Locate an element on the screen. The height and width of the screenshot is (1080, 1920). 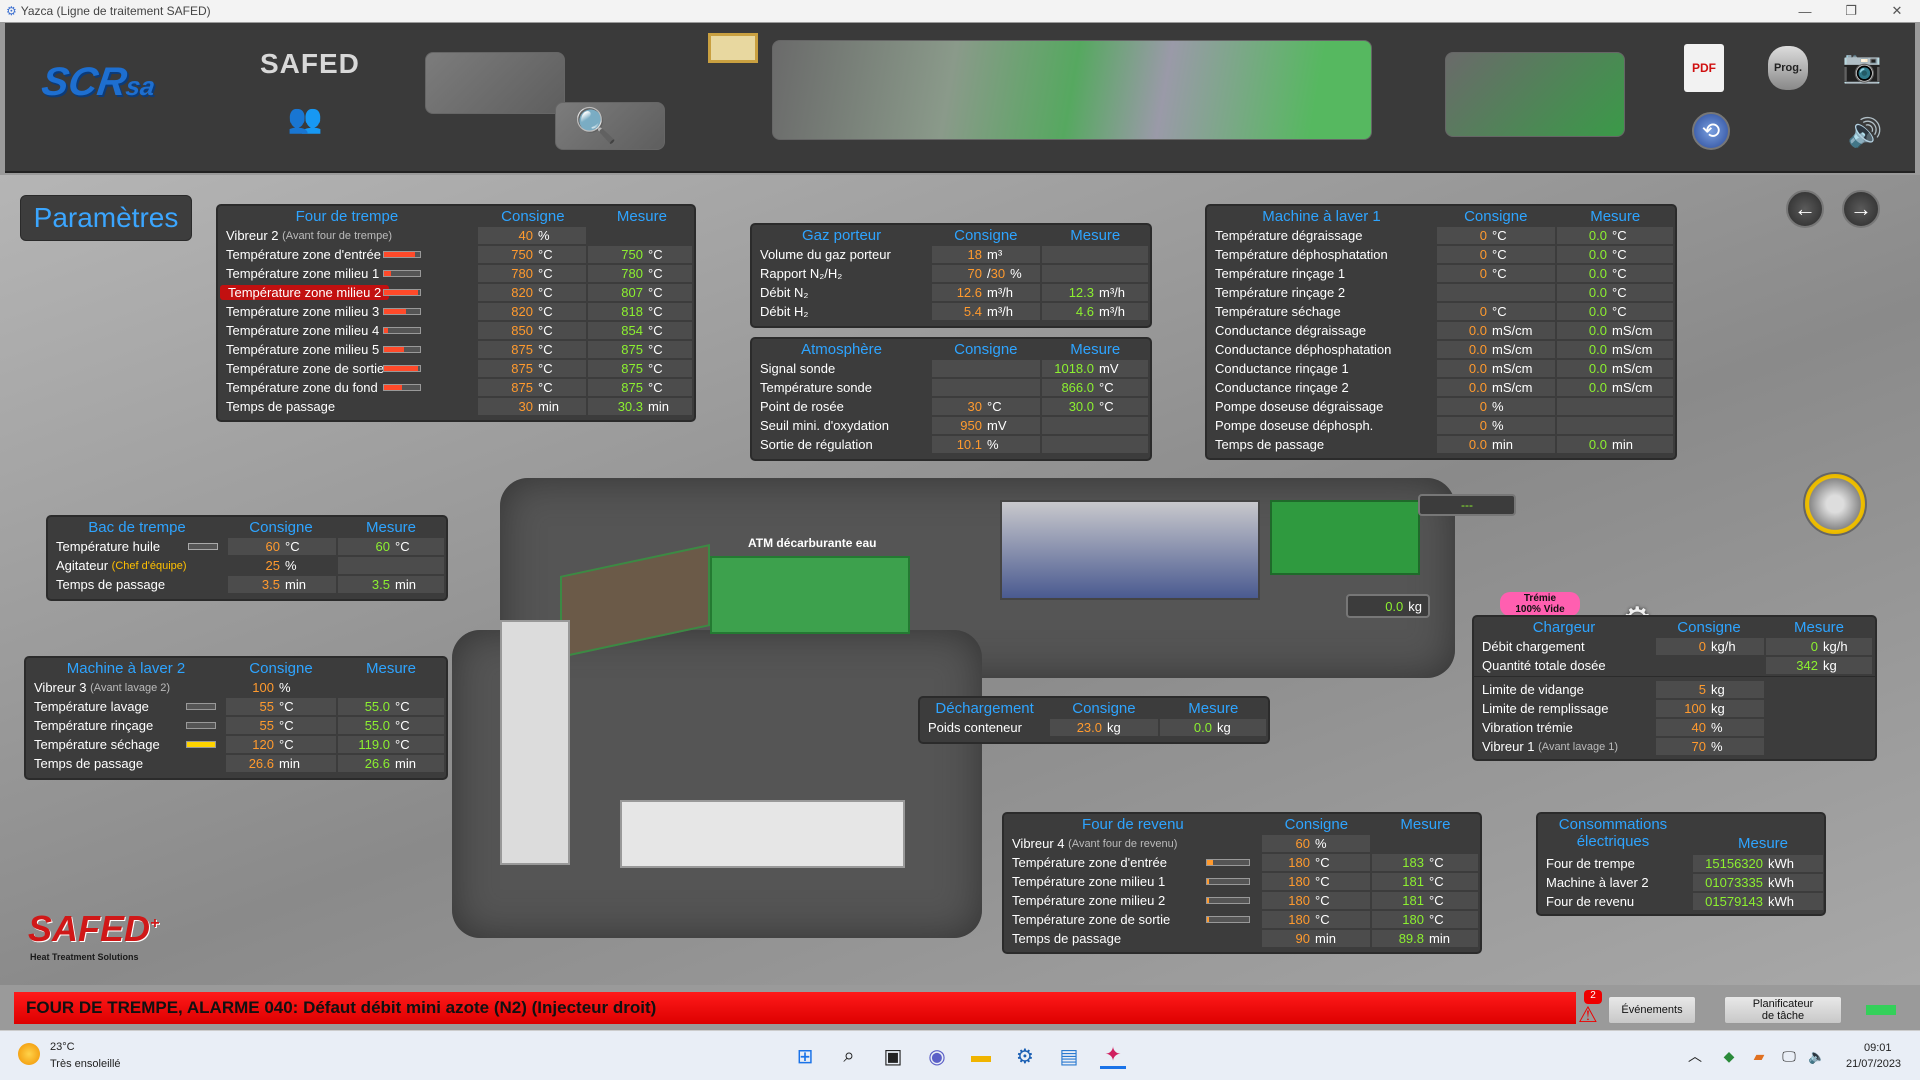
weather-icon is located at coordinates (29, 1054).